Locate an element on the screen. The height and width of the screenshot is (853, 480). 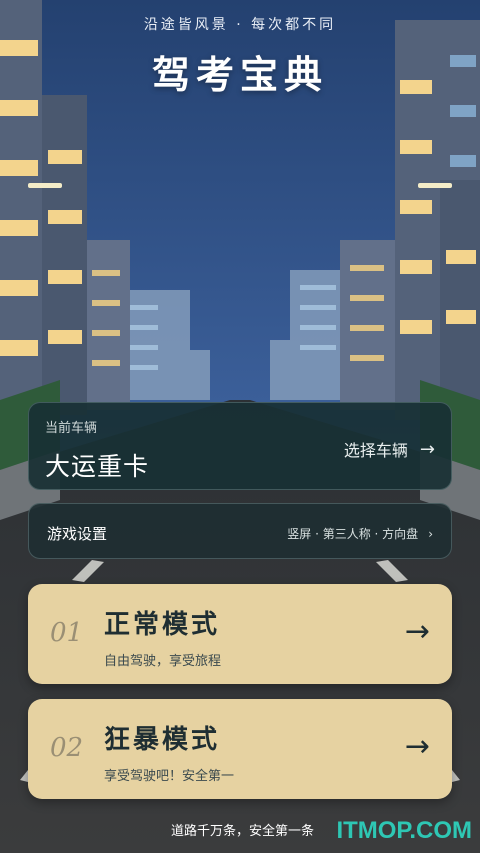
mode-number: 02 is located at coordinates (67, 748).